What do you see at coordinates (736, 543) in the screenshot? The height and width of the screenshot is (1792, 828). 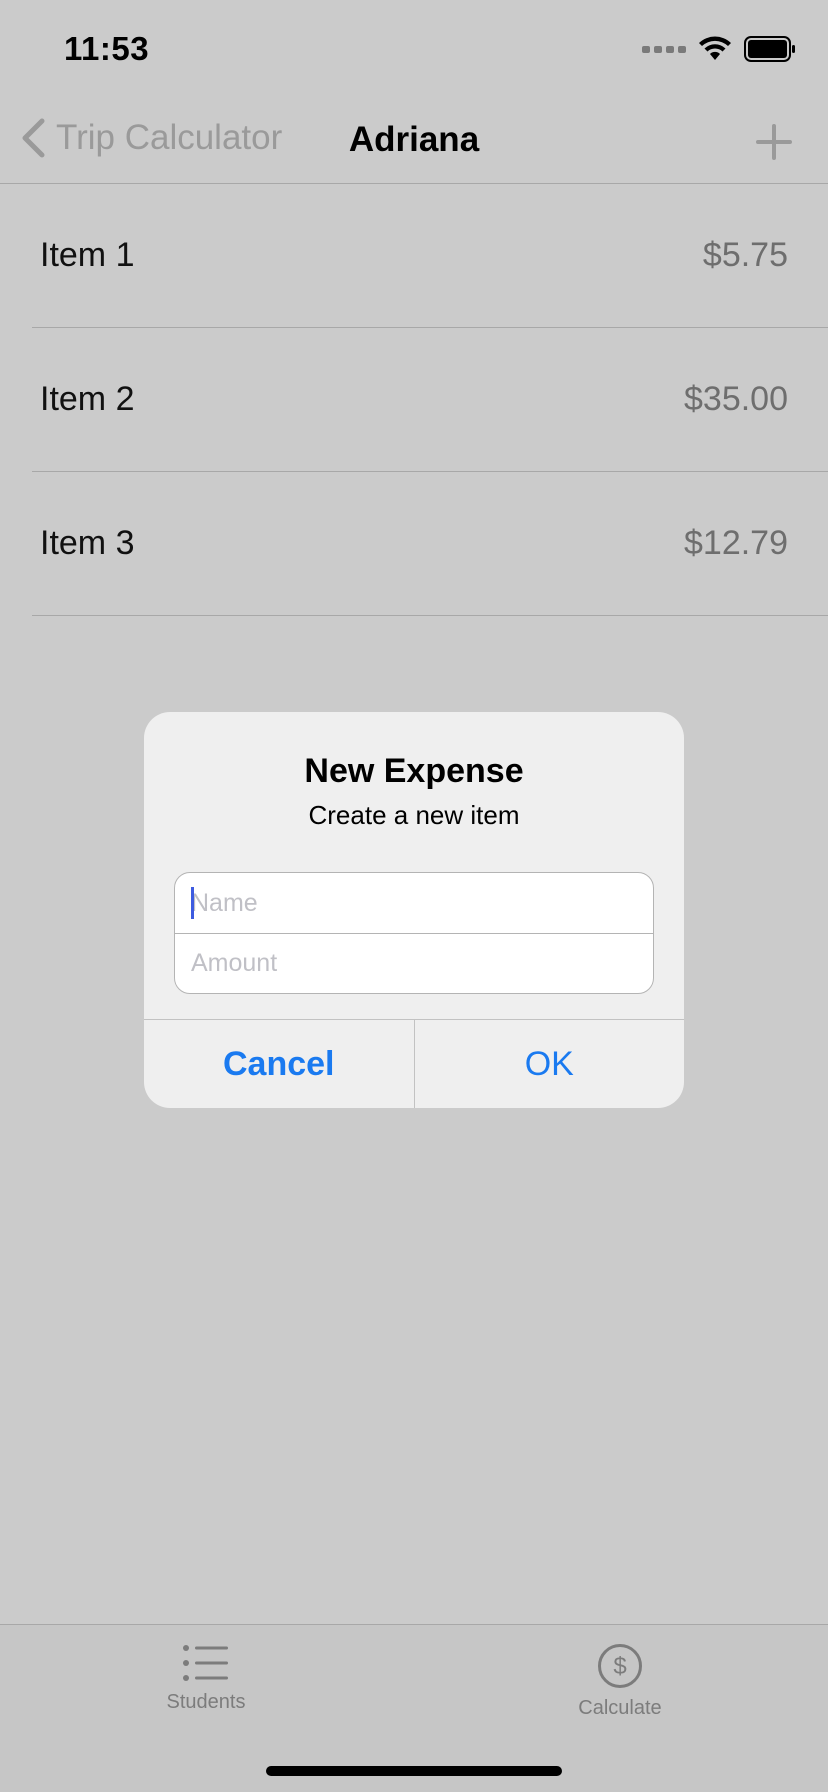 I see `item-amount: $12.79` at bounding box center [736, 543].